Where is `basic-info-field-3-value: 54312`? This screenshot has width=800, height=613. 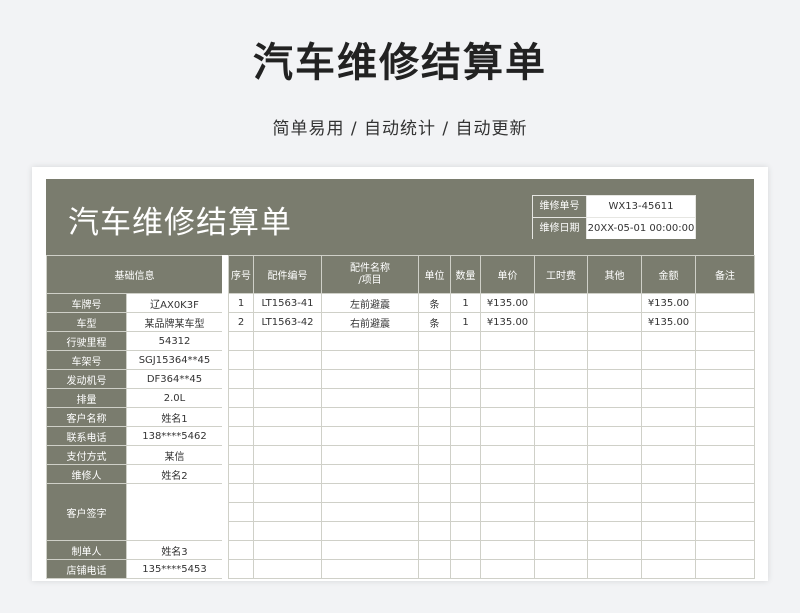
basic-info-field-3-value: 54312 is located at coordinates (174, 341).